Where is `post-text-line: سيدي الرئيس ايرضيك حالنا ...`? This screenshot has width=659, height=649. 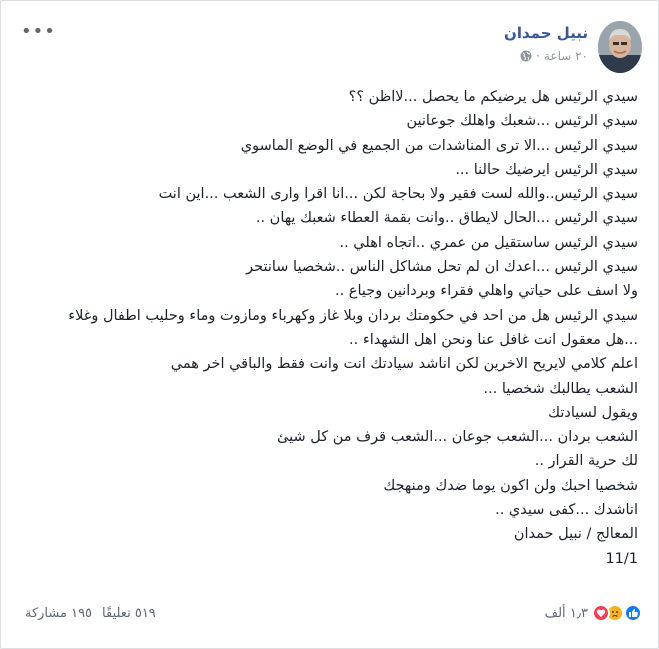
post-text-line: سيدي الرئيس ايرضيك حالنا ... is located at coordinates (546, 169).